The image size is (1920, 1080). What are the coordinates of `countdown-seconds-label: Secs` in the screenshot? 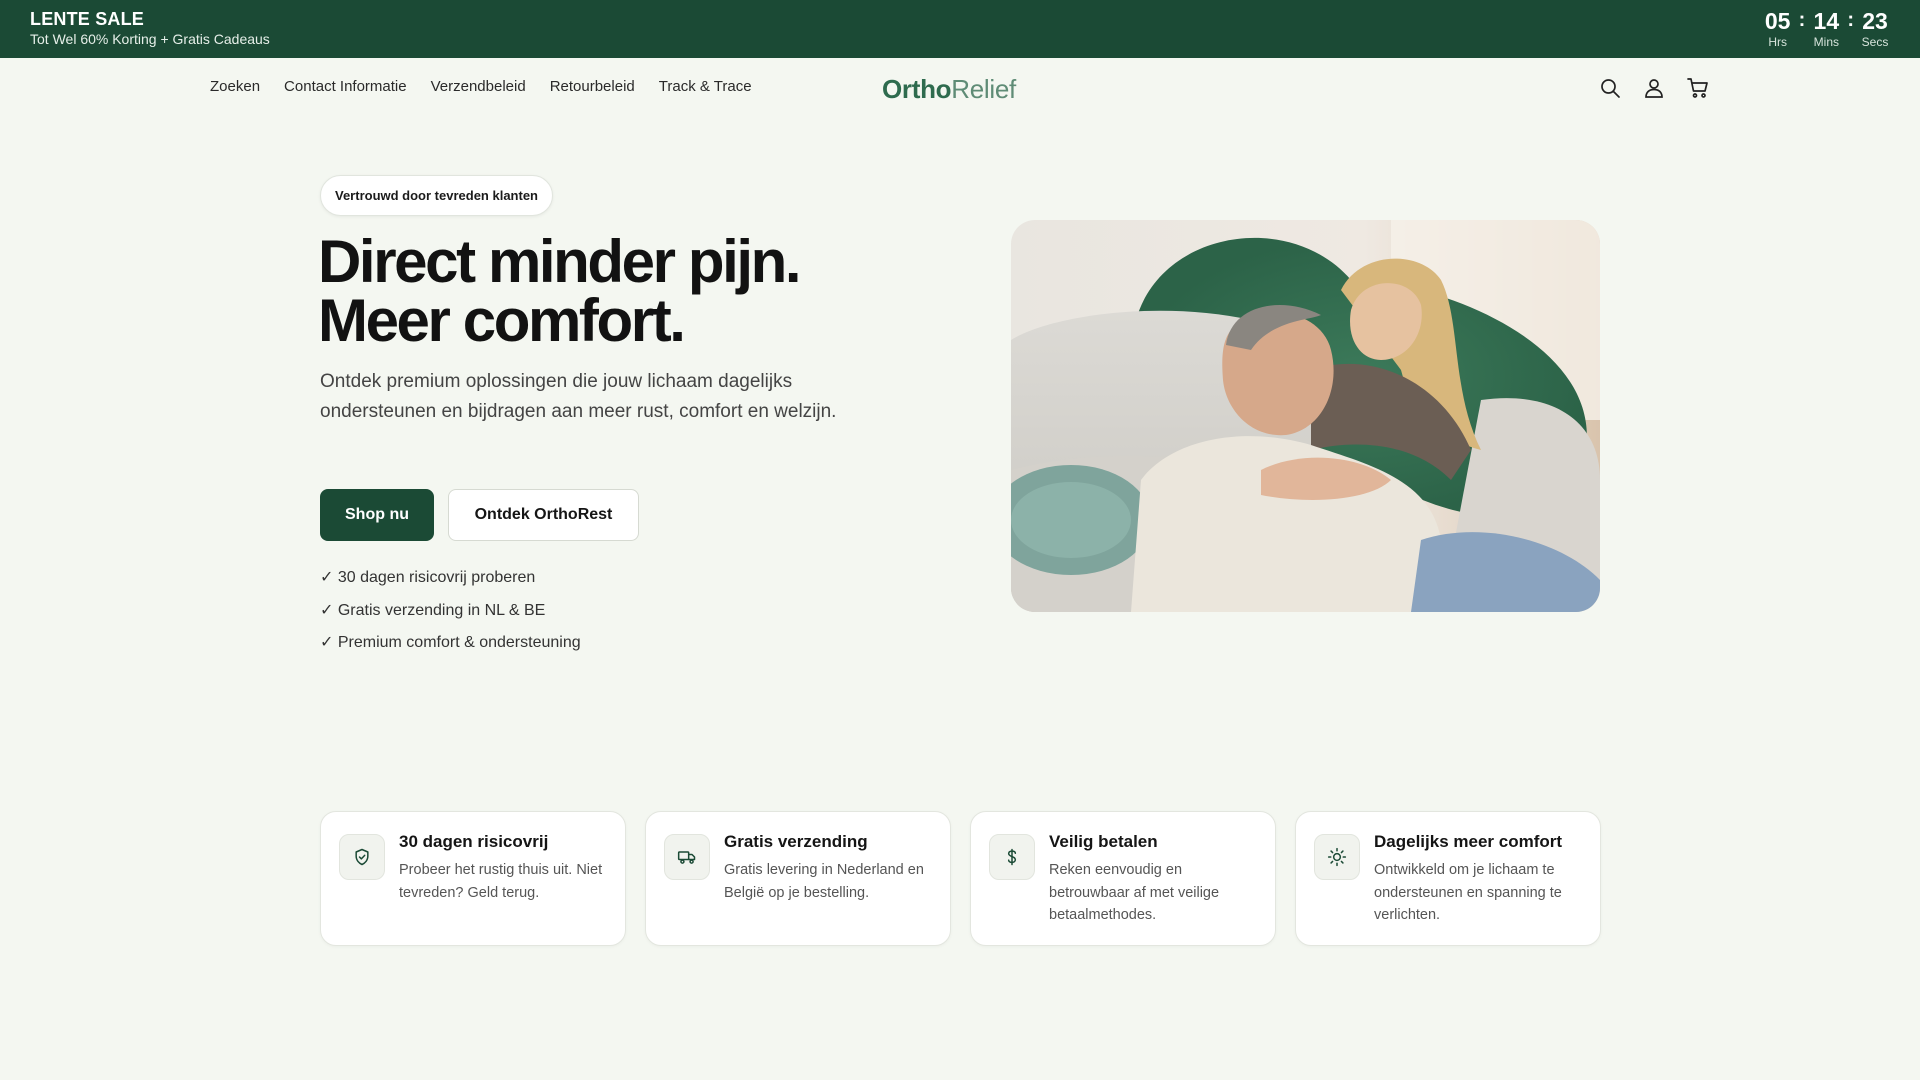 It's located at (1875, 42).